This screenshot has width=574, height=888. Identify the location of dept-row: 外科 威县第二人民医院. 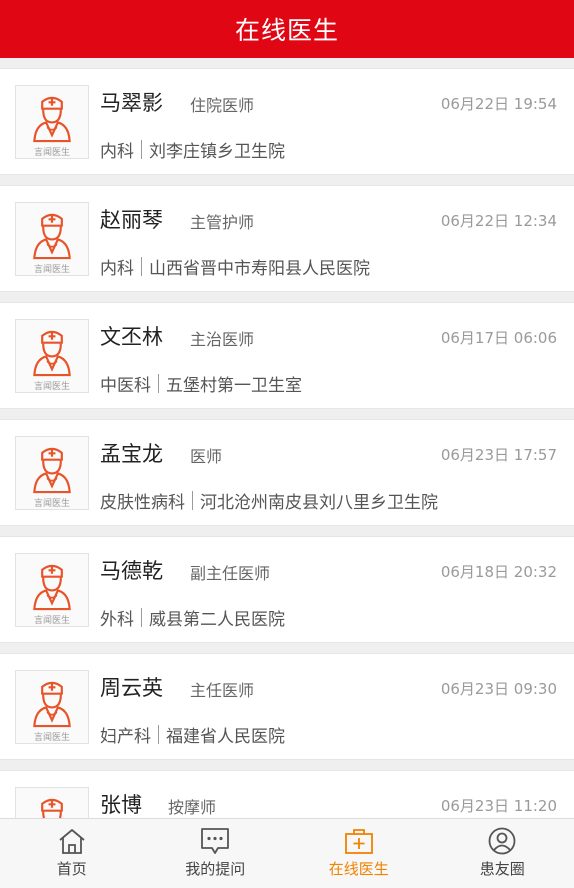
(192, 617).